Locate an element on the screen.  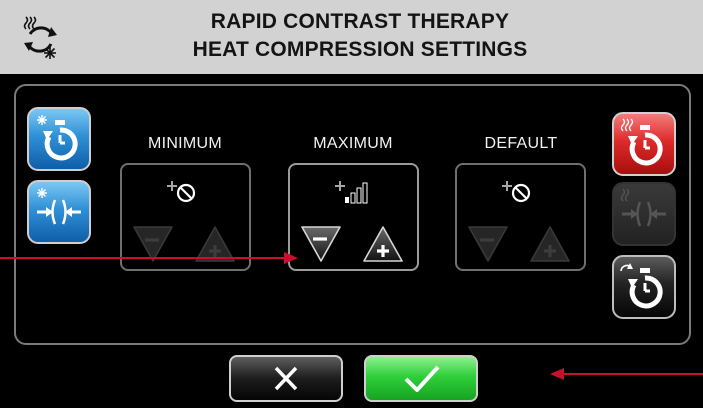
cold-compression-button is located at coordinates (59, 212).